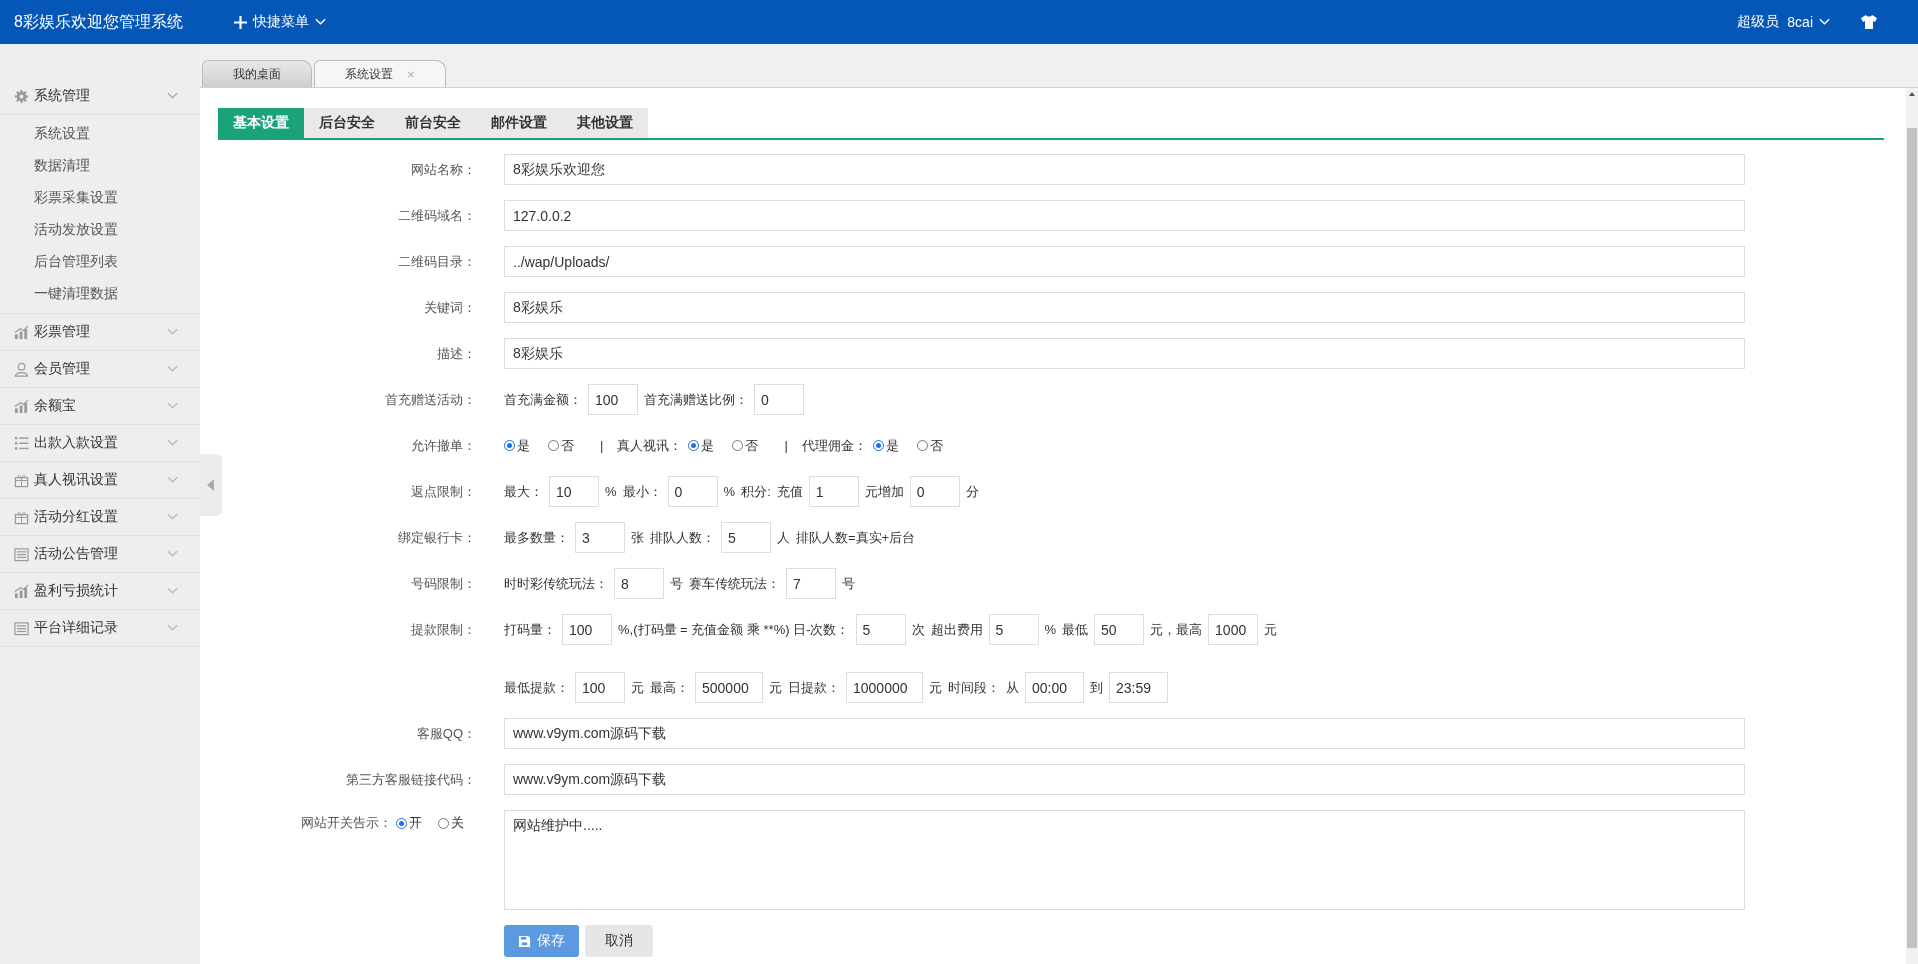  I want to click on input-field: 00:00, so click(1054, 687).